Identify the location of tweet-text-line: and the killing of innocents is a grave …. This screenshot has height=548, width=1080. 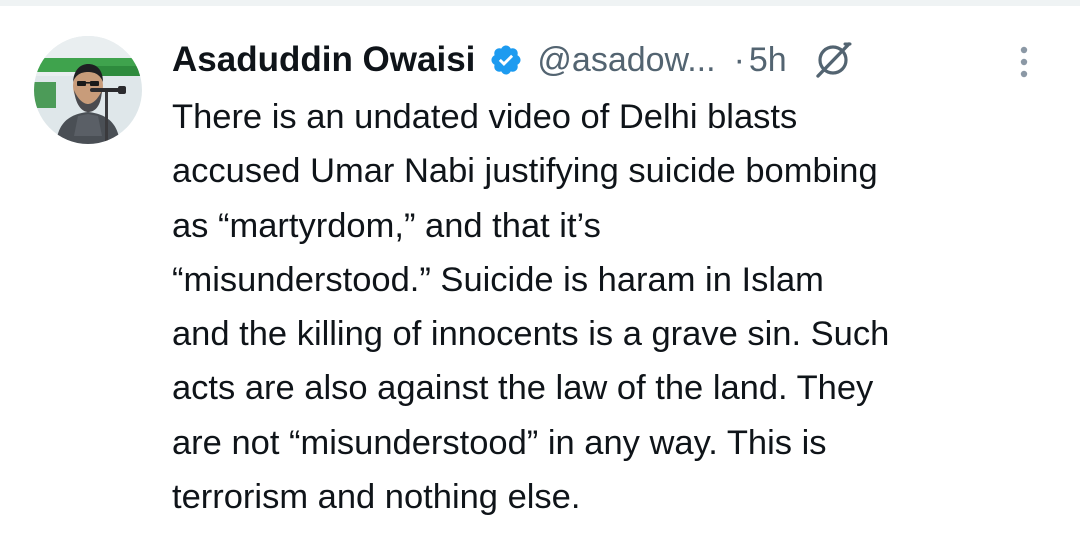
(531, 334).